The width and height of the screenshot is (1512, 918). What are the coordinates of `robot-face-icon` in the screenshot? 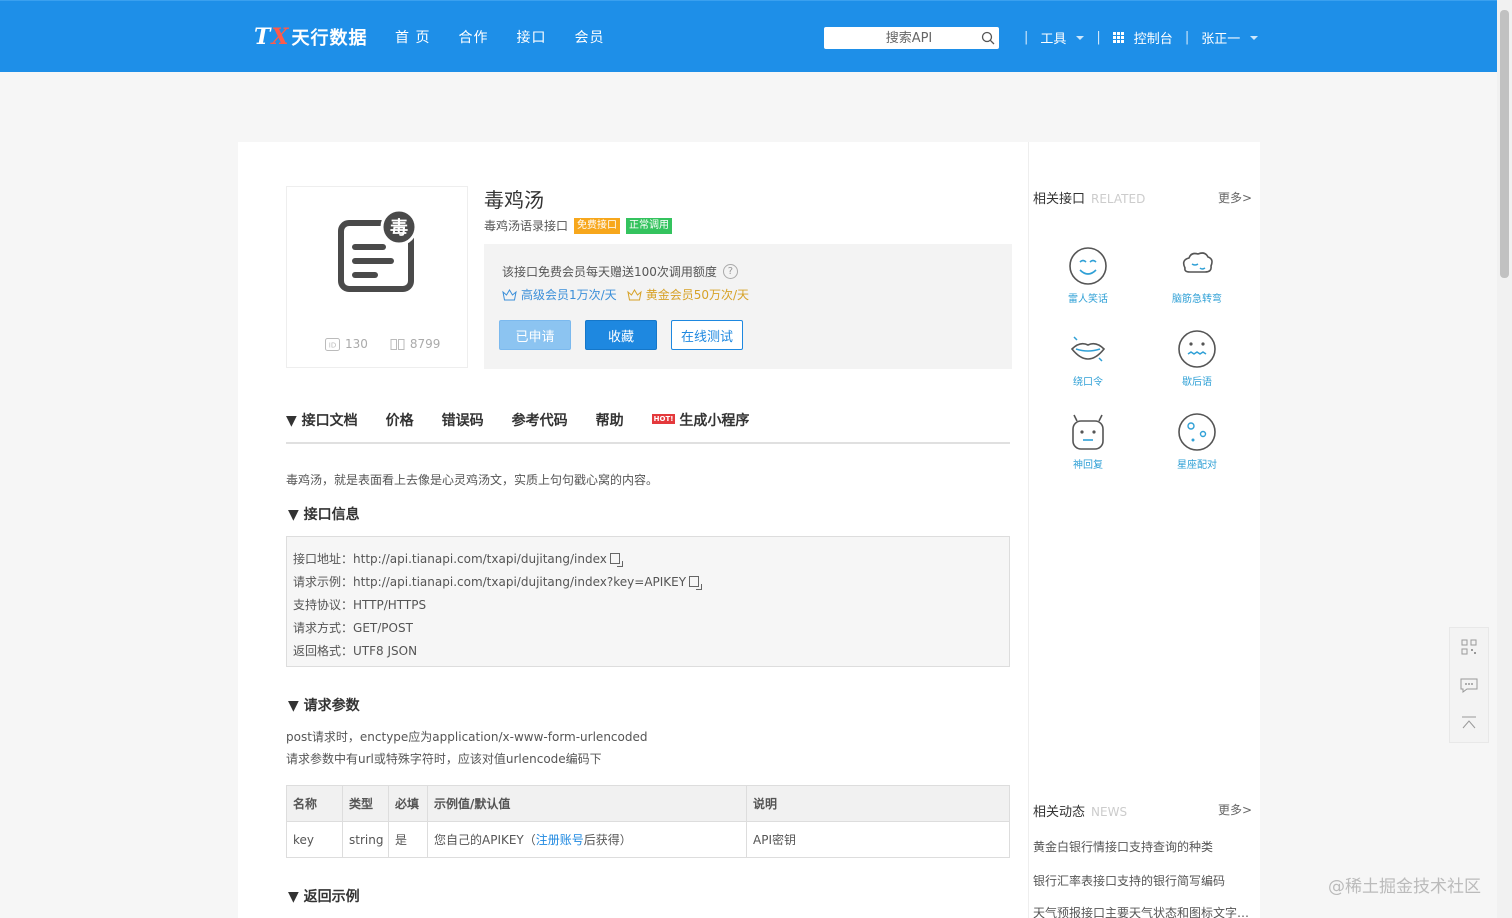 It's located at (1088, 432).